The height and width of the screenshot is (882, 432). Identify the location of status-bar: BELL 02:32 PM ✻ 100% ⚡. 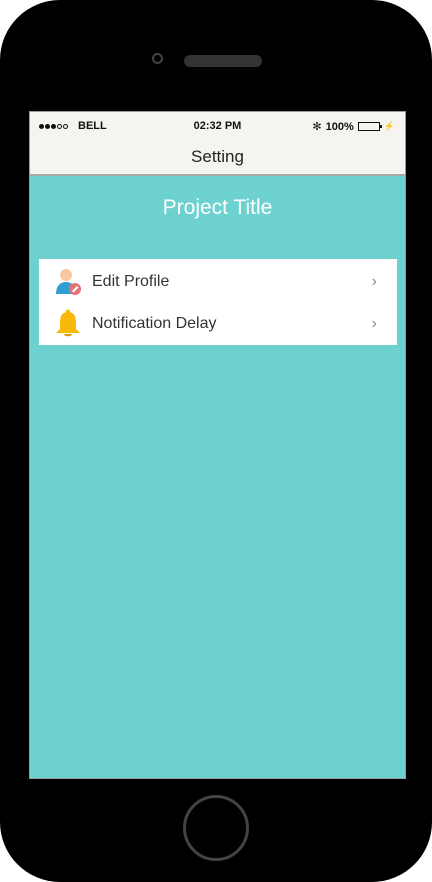
(217, 125).